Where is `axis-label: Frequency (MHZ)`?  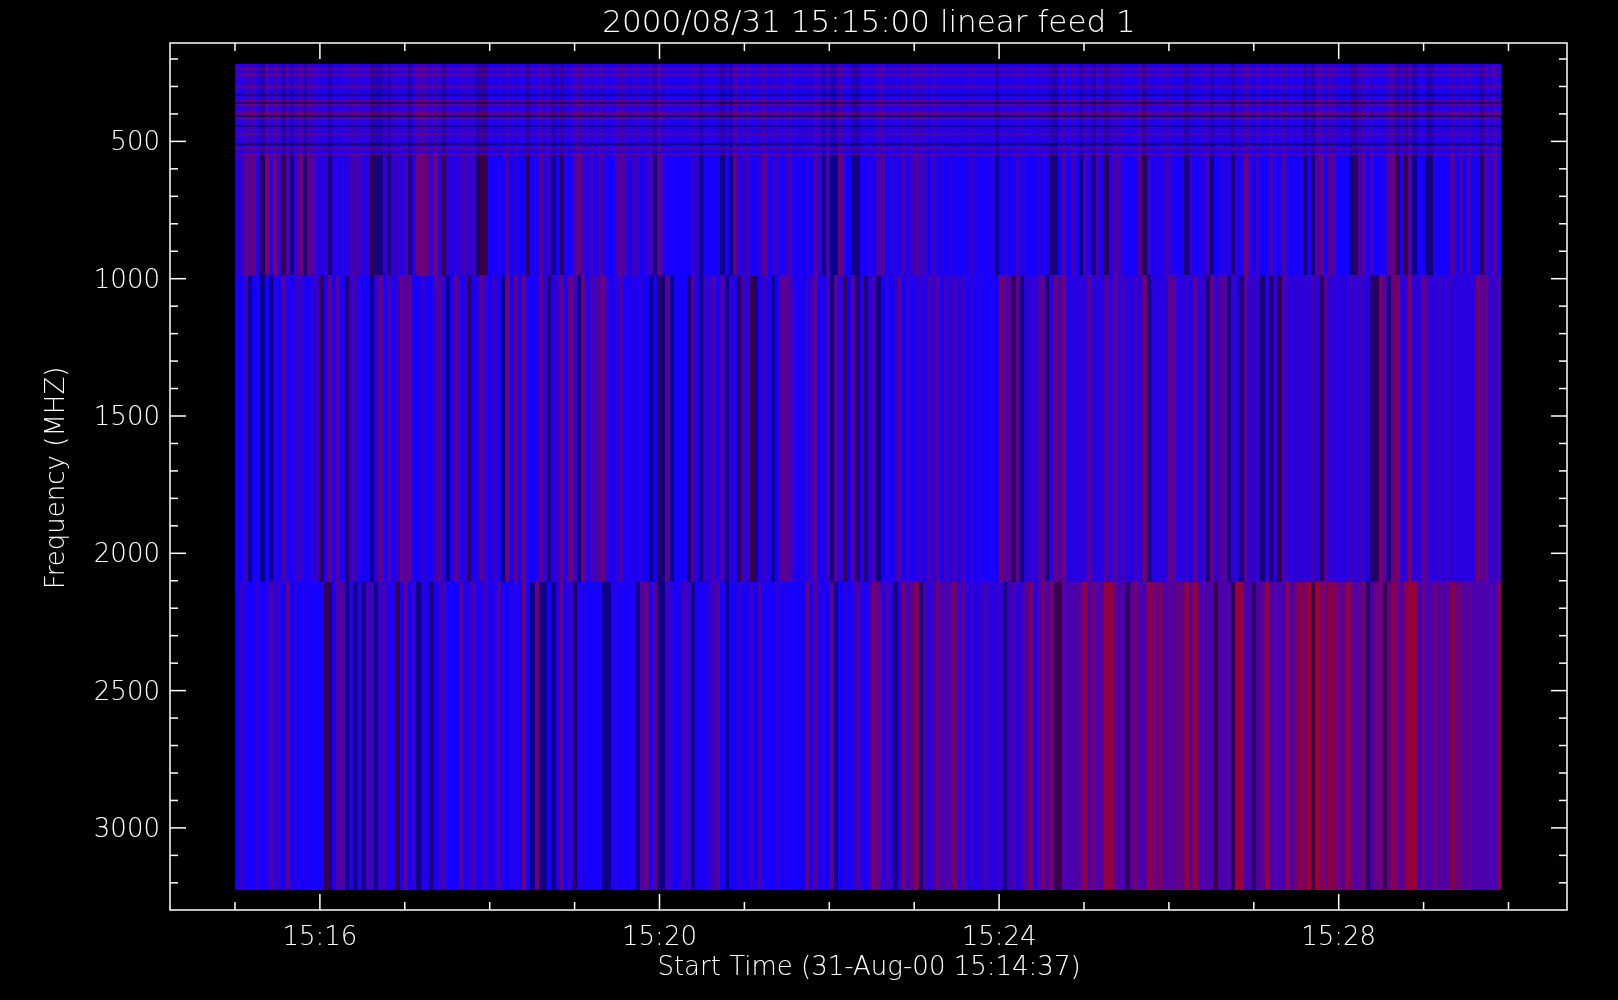
axis-label: Frequency (MHZ) is located at coordinates (55, 478).